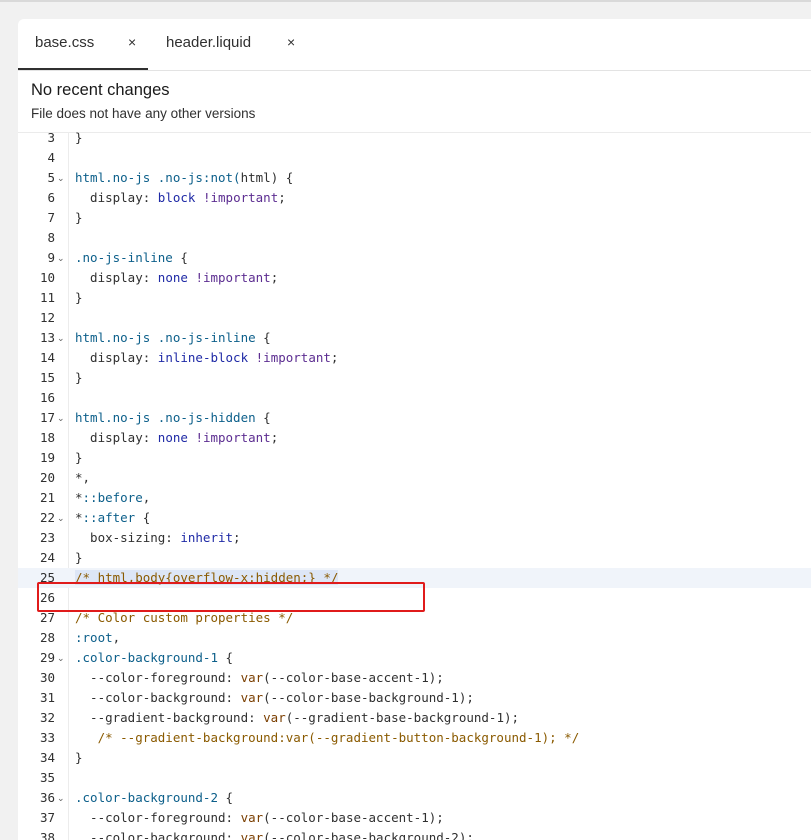 Image resolution: width=811 pixels, height=840 pixels. I want to click on code-line: 23 box-sizing: inherit;, so click(414, 538).